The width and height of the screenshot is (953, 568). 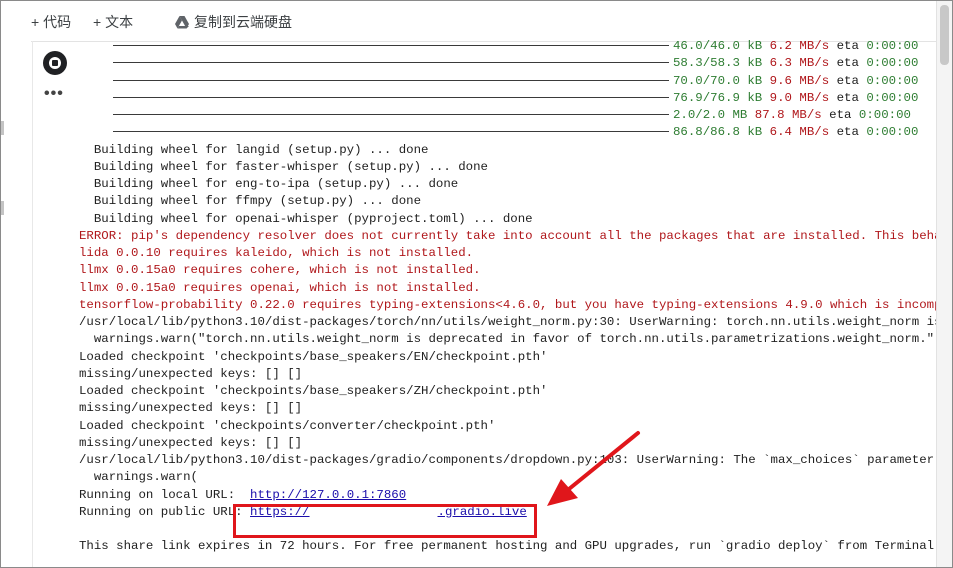 I want to click on scroll-thumb, so click(x=944, y=35).